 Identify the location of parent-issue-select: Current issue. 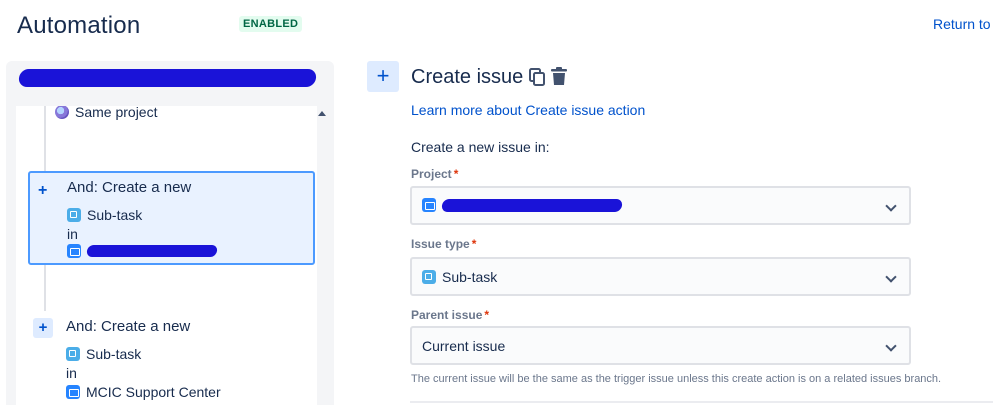
(660, 345).